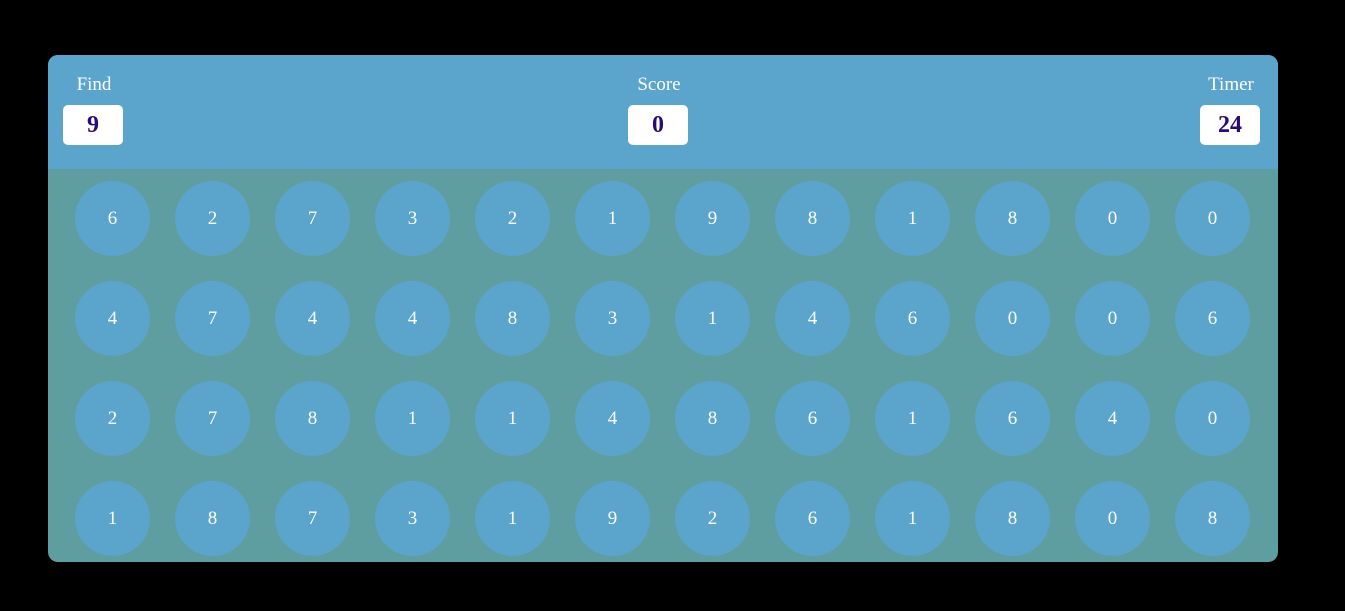 The height and width of the screenshot is (611, 1345). I want to click on score-value: 0, so click(658, 125).